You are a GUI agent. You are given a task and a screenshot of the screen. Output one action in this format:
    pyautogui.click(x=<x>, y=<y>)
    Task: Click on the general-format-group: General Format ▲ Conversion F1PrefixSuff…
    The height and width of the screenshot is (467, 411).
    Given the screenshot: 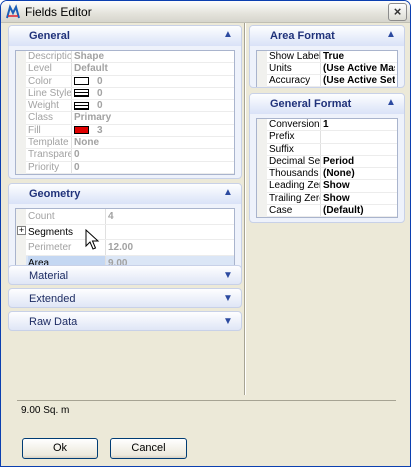 What is the action you would take?
    pyautogui.click(x=327, y=158)
    